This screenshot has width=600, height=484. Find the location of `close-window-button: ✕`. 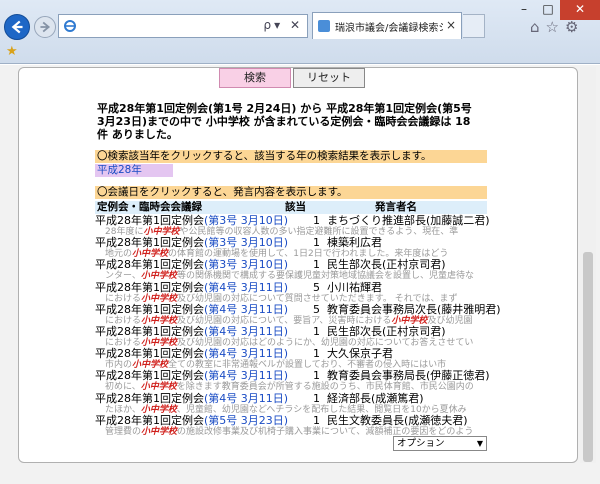

close-window-button: ✕ is located at coordinates (580, 10).